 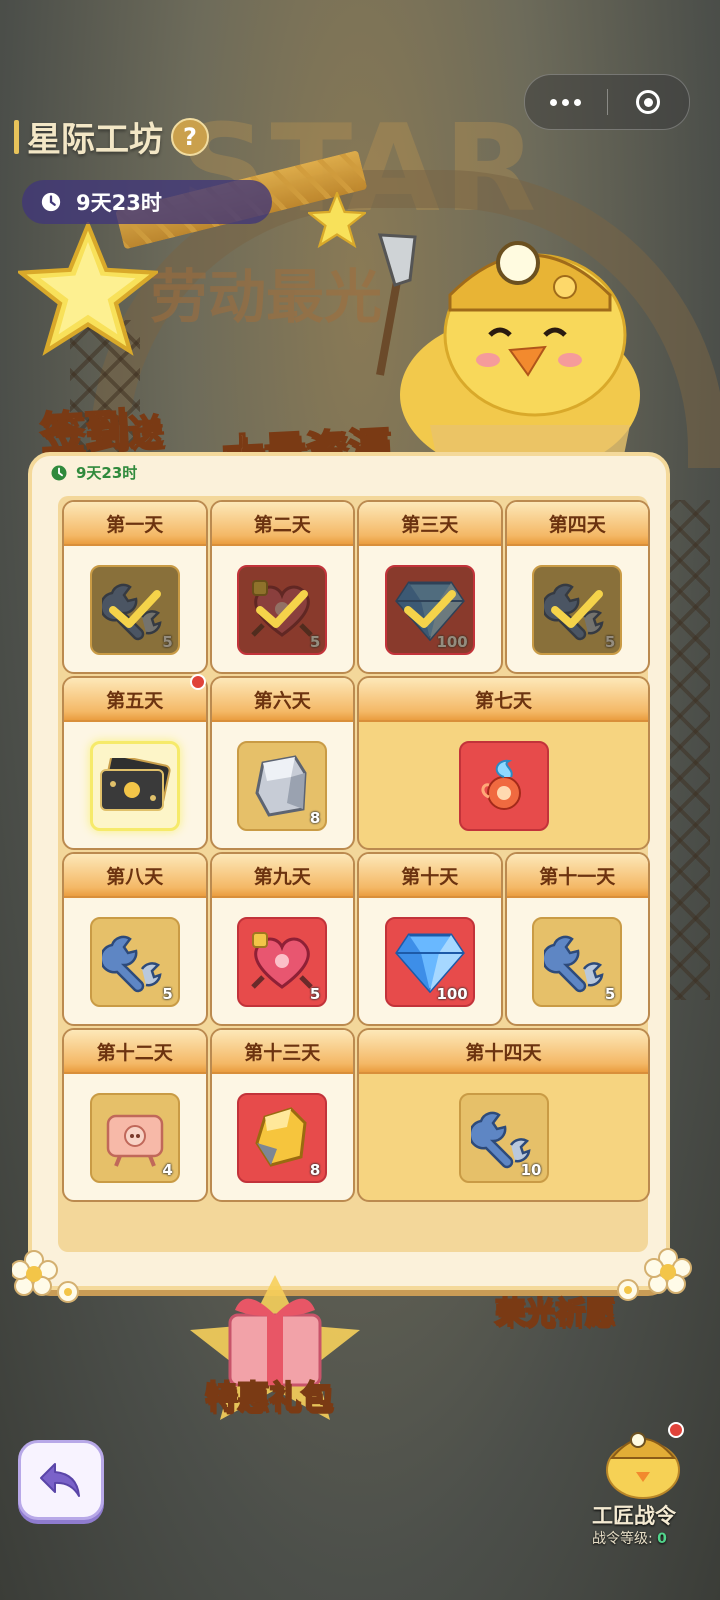 I want to click on mini-program-capsule, so click(x=607, y=102).